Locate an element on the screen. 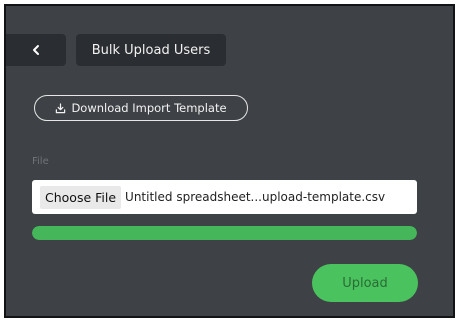 This screenshot has width=461, height=325. choose-file-button: Choose File is located at coordinates (81, 197).